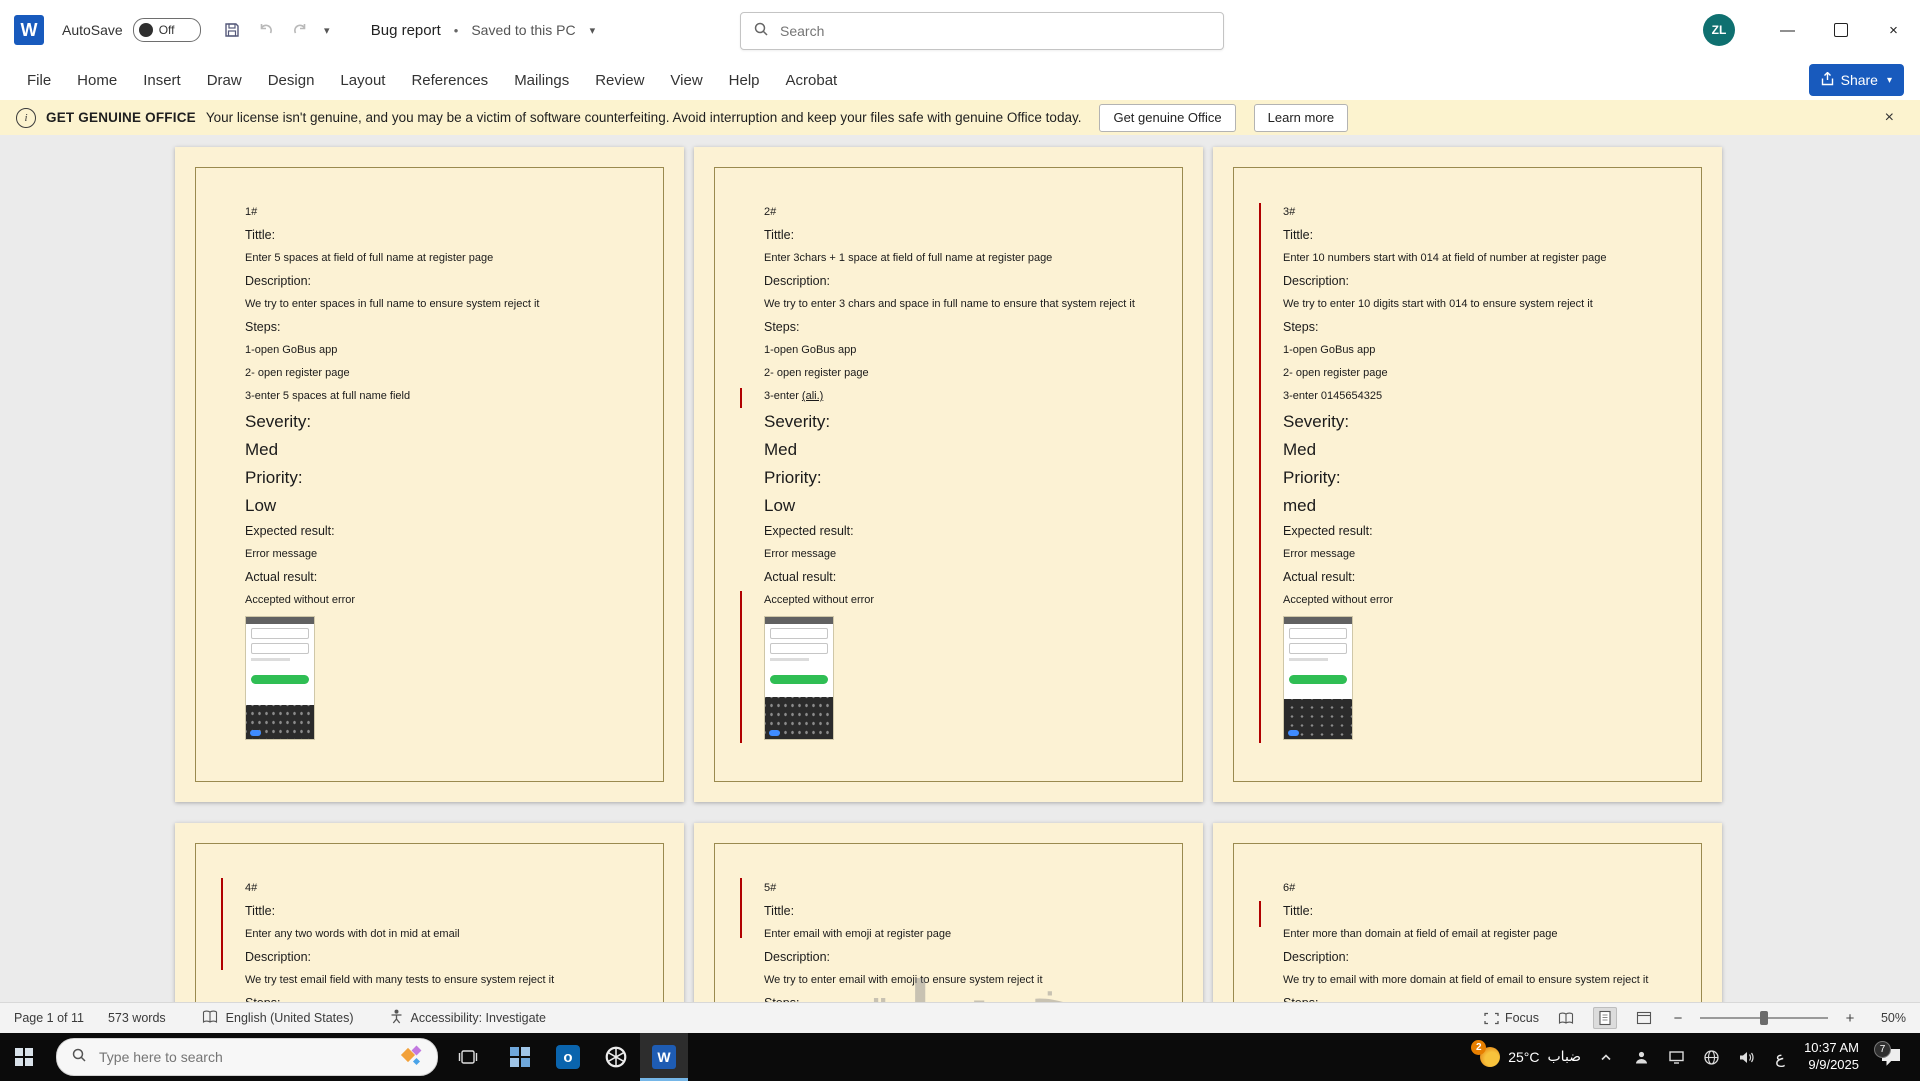 The width and height of the screenshot is (1920, 1081). Describe the element at coordinates (1644, 1018) in the screenshot. I see `web-layout-icon` at that location.